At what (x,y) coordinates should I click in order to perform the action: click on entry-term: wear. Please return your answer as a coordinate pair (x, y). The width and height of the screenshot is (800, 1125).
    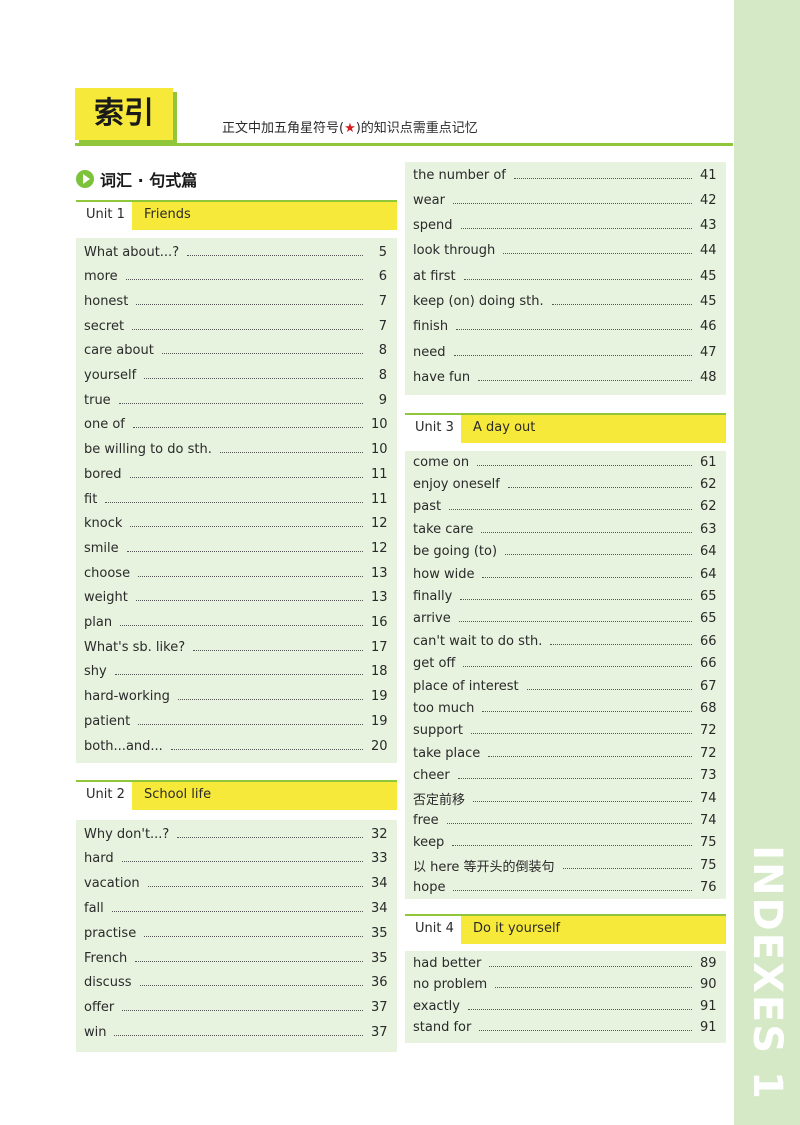
    Looking at the image, I should click on (429, 200).